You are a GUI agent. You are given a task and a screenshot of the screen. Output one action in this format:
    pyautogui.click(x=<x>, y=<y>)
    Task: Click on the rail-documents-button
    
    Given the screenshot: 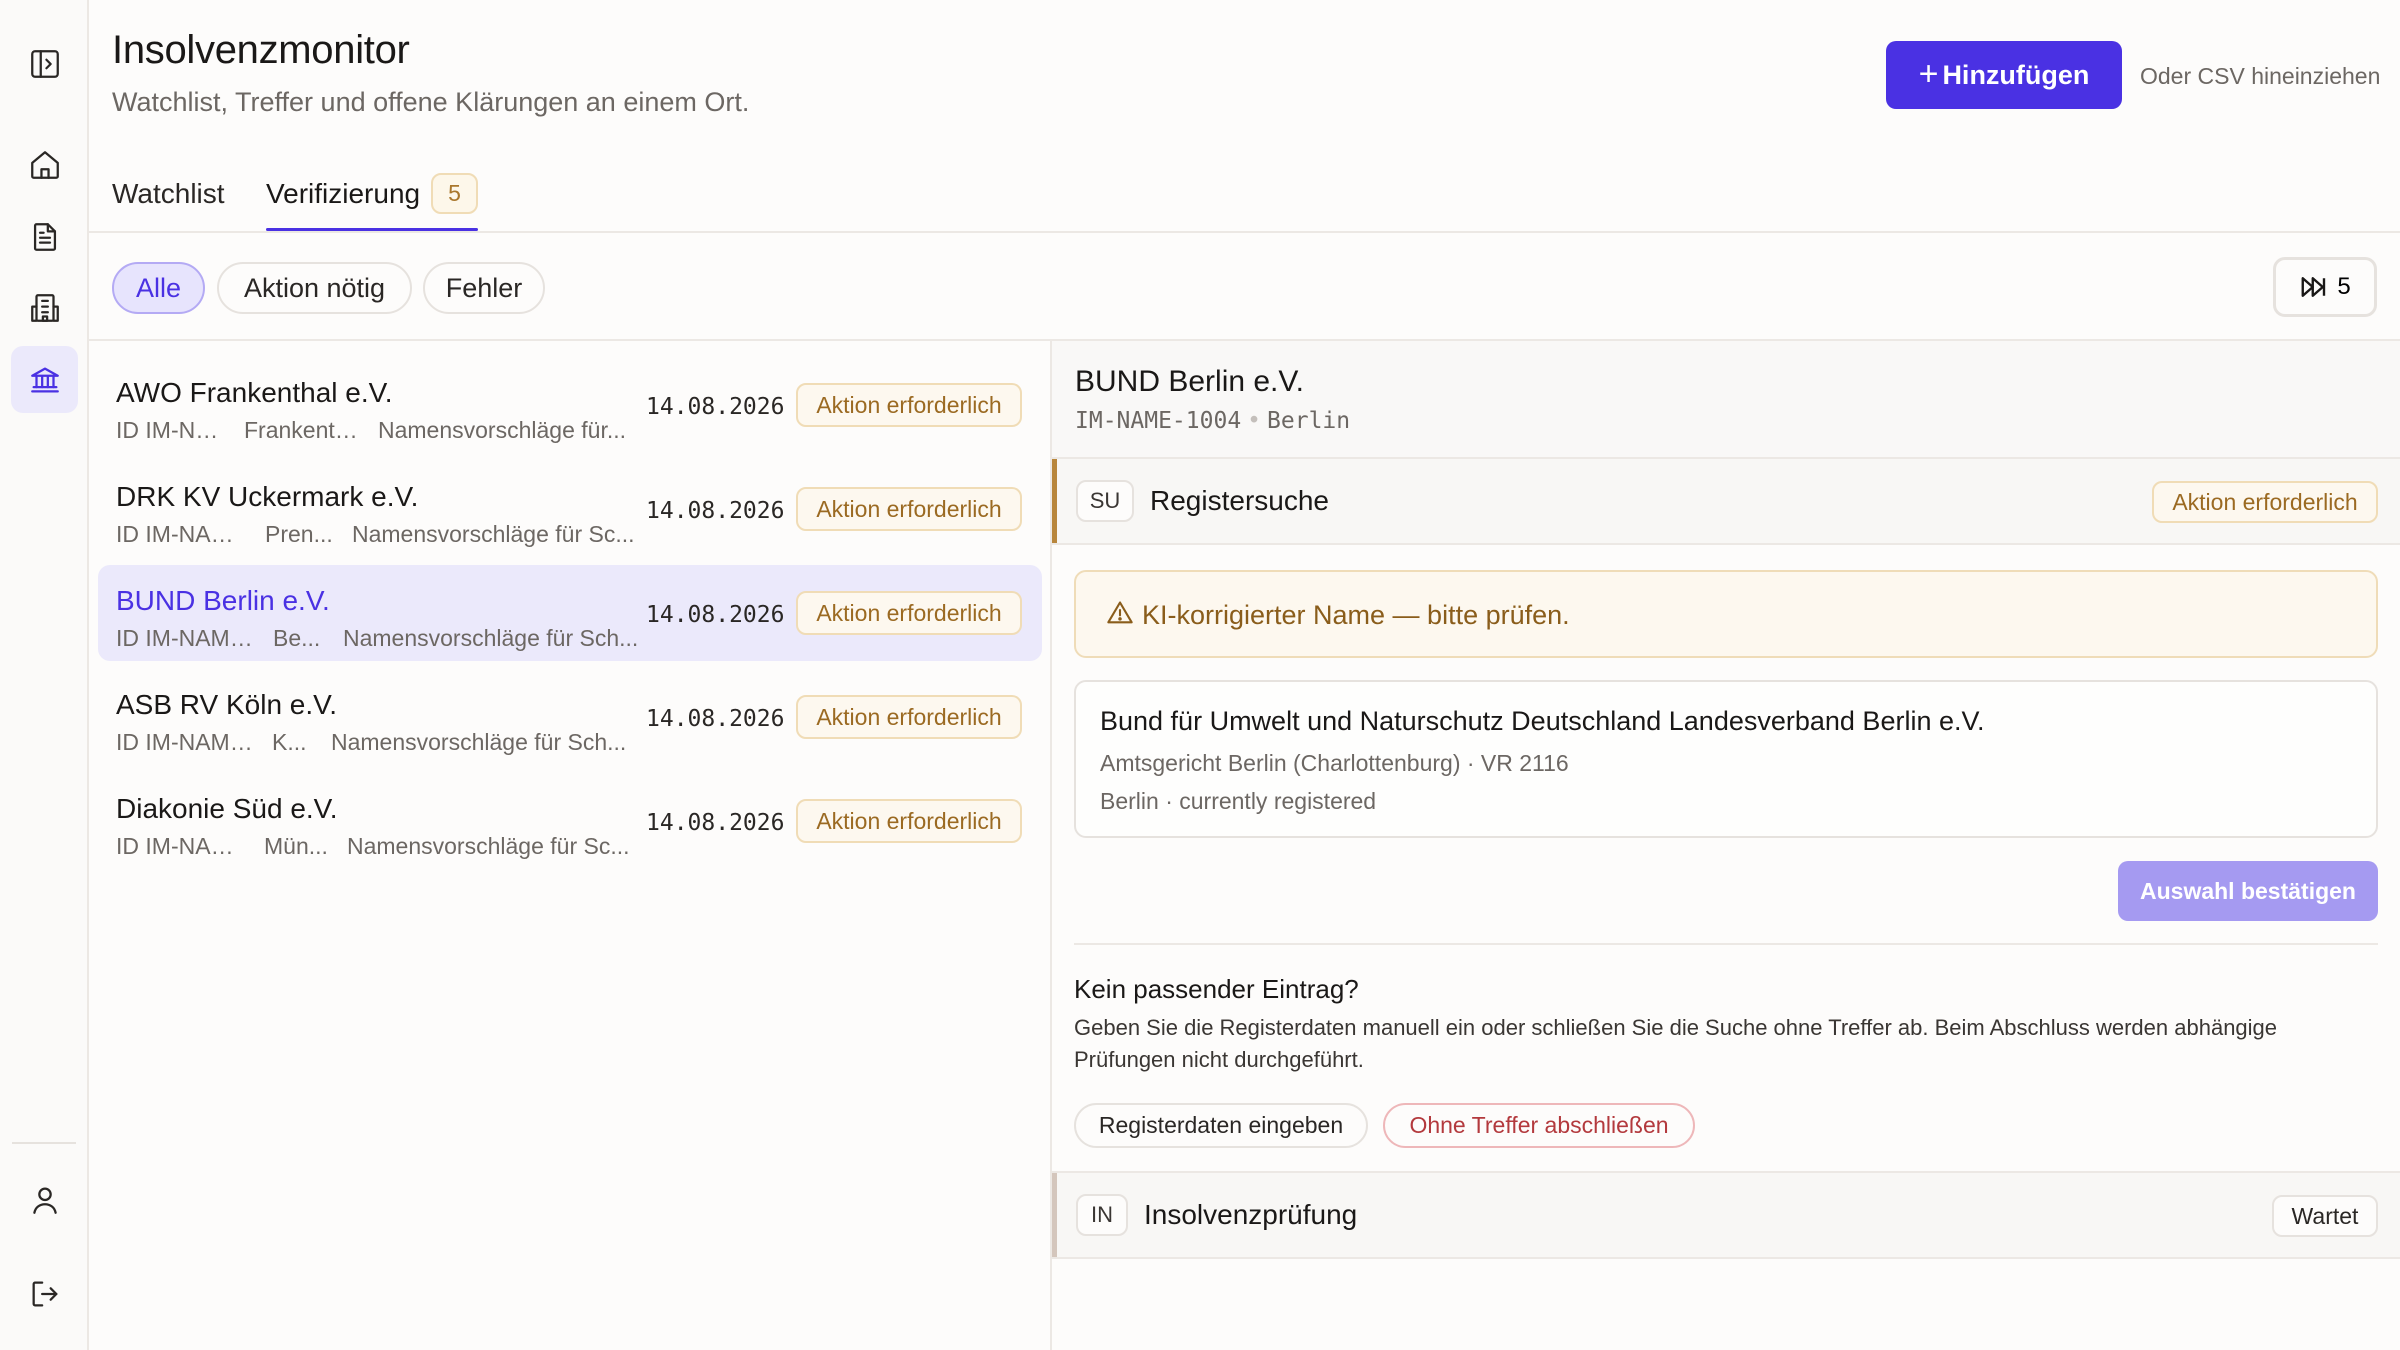 What is the action you would take?
    pyautogui.click(x=44, y=236)
    